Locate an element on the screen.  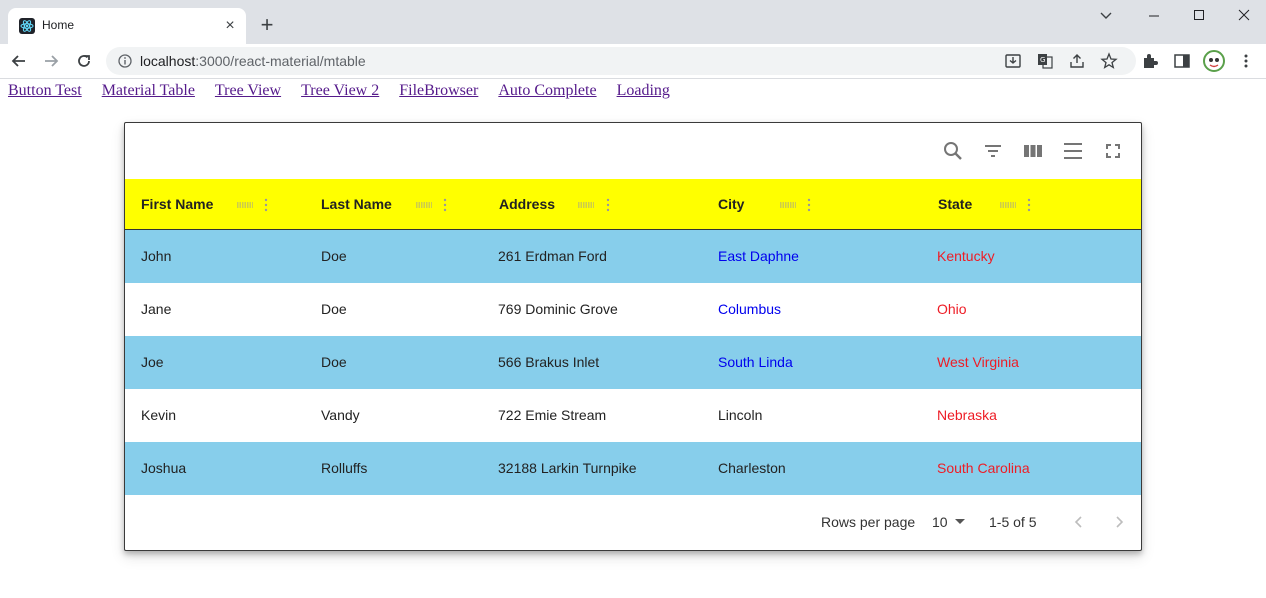
column-header-state: State is located at coordinates (955, 204).